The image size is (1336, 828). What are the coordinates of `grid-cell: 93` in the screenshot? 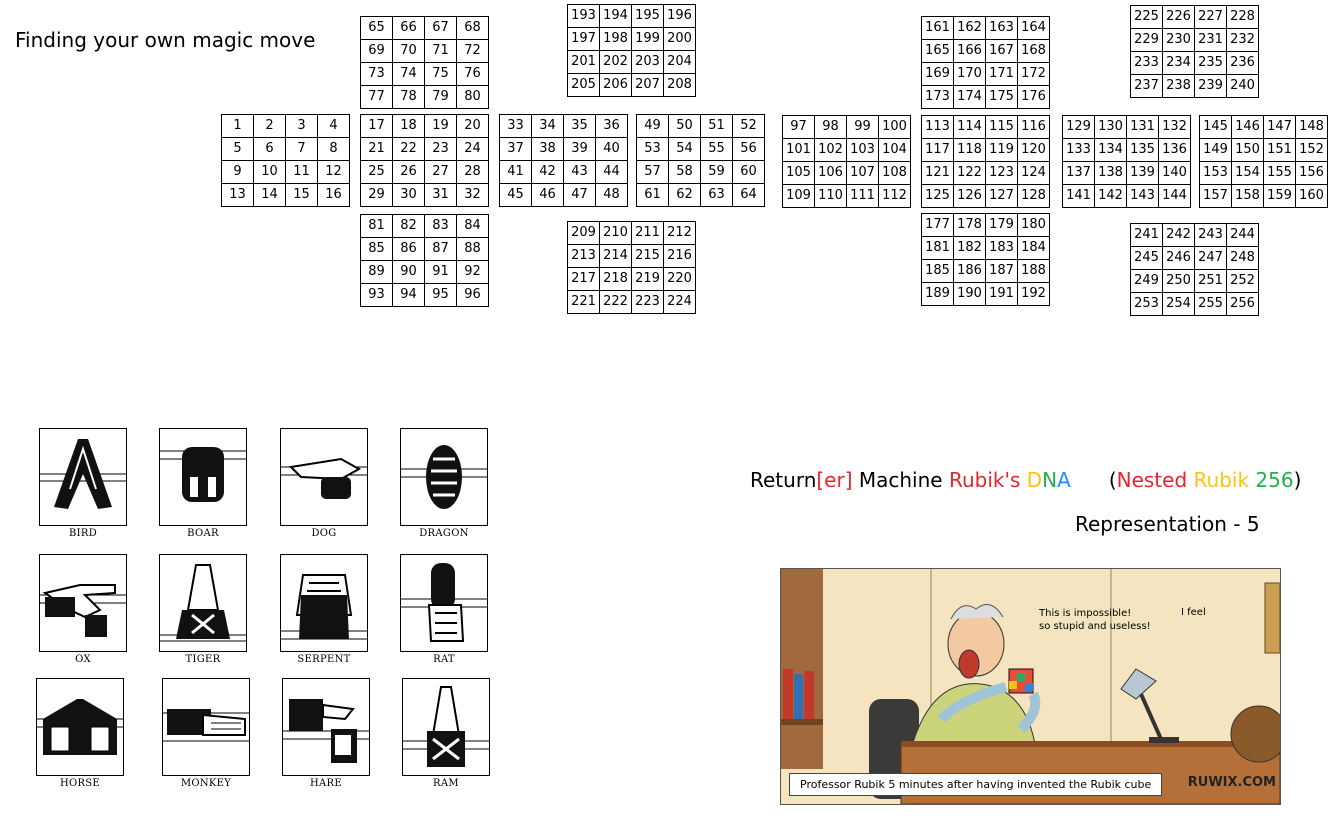 It's located at (376, 295).